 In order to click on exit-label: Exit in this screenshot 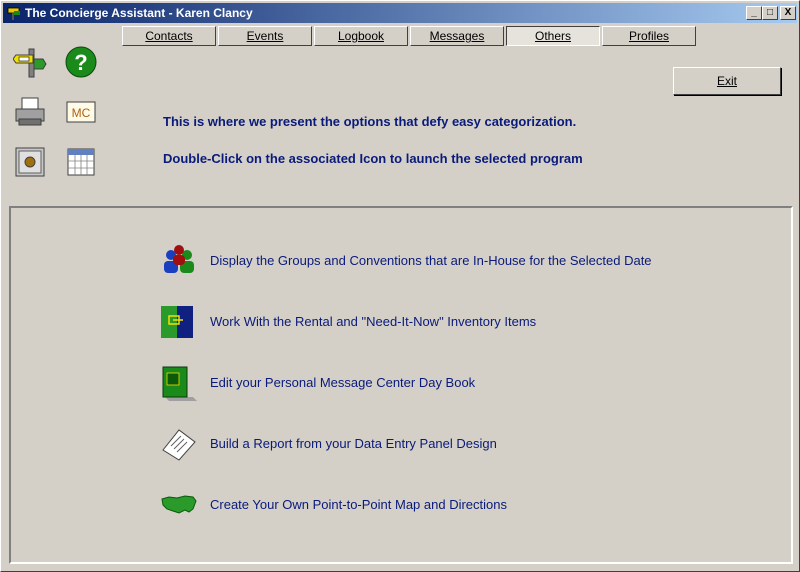, I will do `click(726, 81)`.